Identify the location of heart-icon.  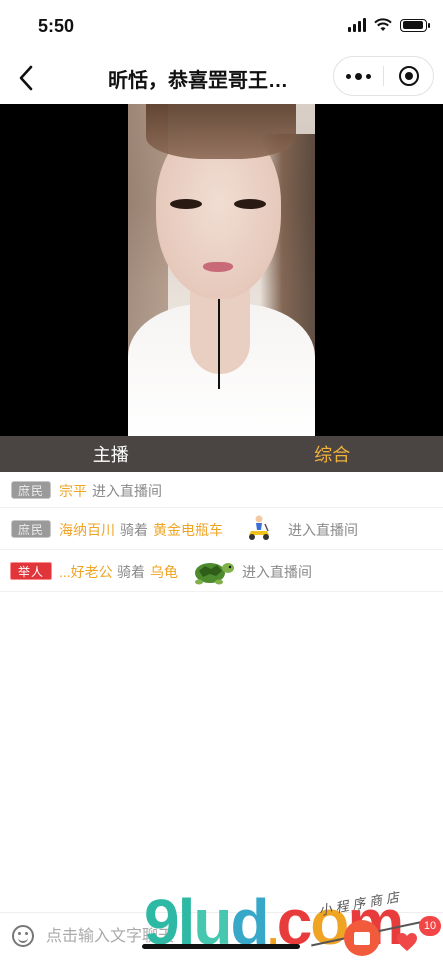
(407, 942).